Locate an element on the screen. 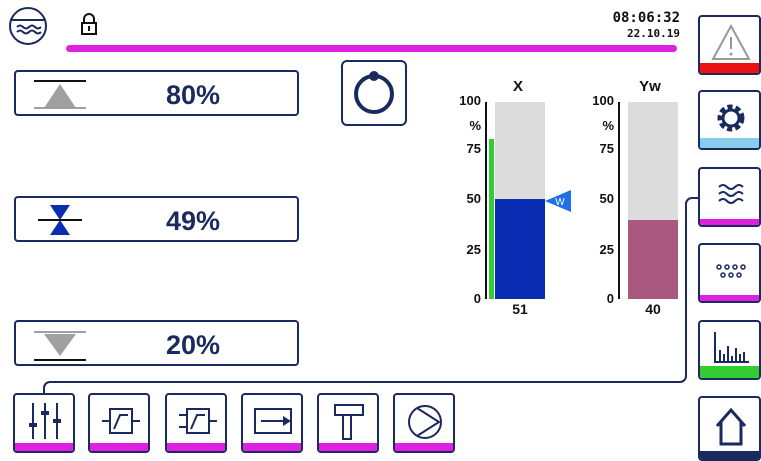 This screenshot has height=461, width=761. home-button is located at coordinates (729, 428).